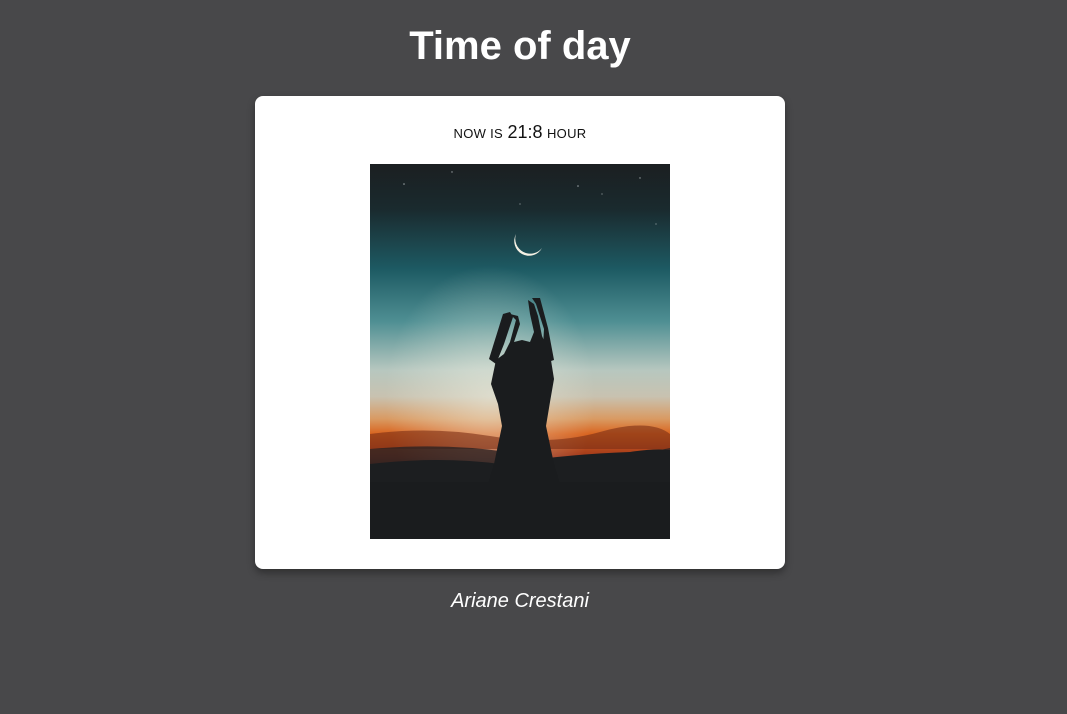  I want to click on time-value: 21:8, so click(525, 132).